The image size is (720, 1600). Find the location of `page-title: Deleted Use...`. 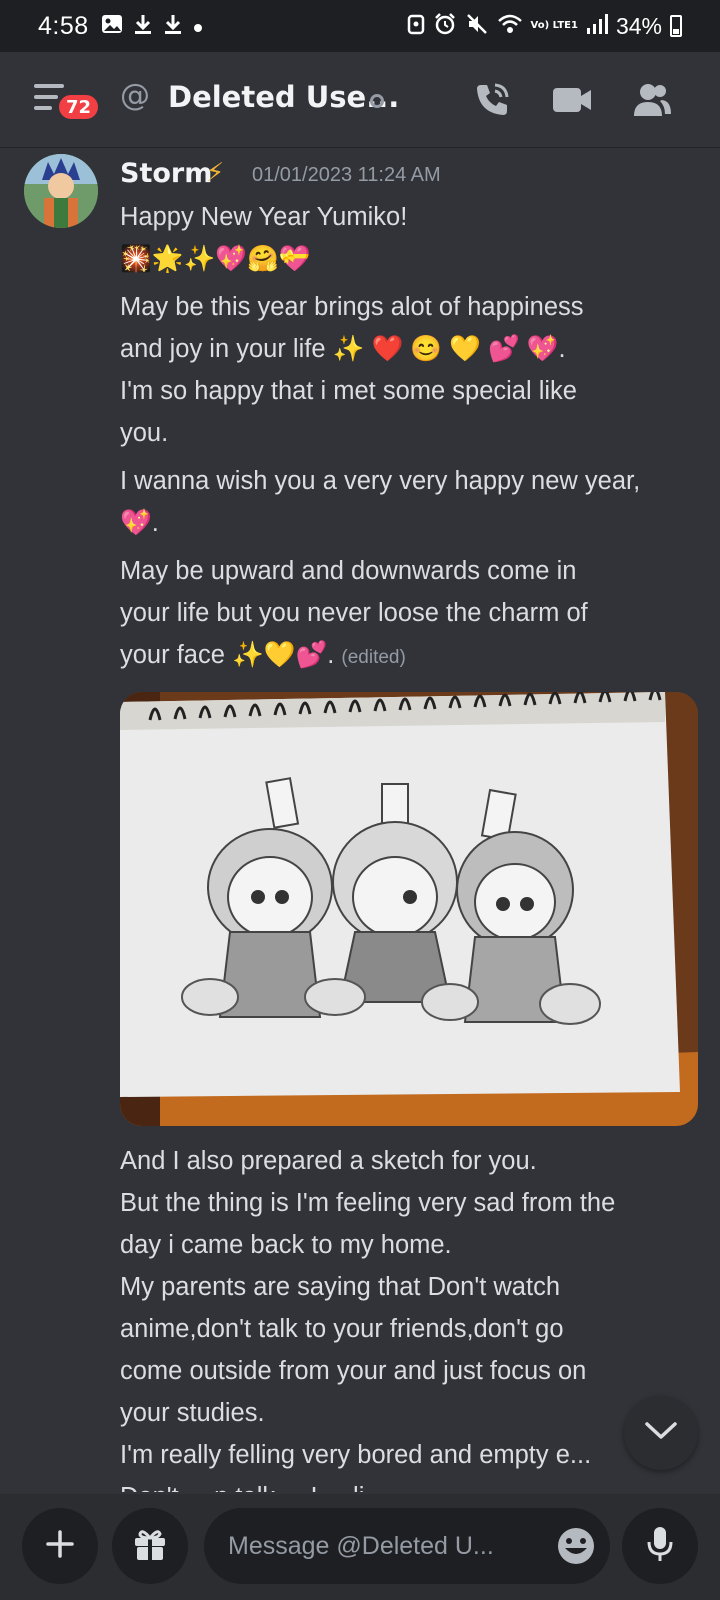

page-title: Deleted Use... is located at coordinates (283, 97).